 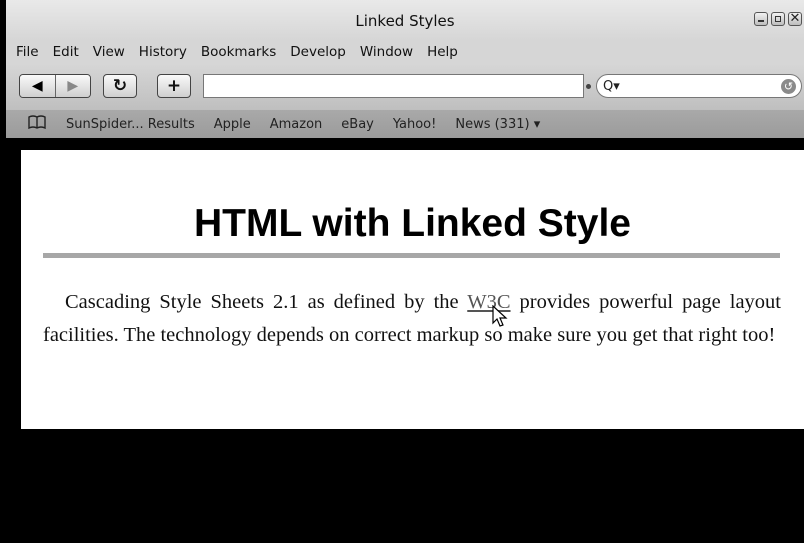 I want to click on back-button: ◀, so click(x=37, y=86).